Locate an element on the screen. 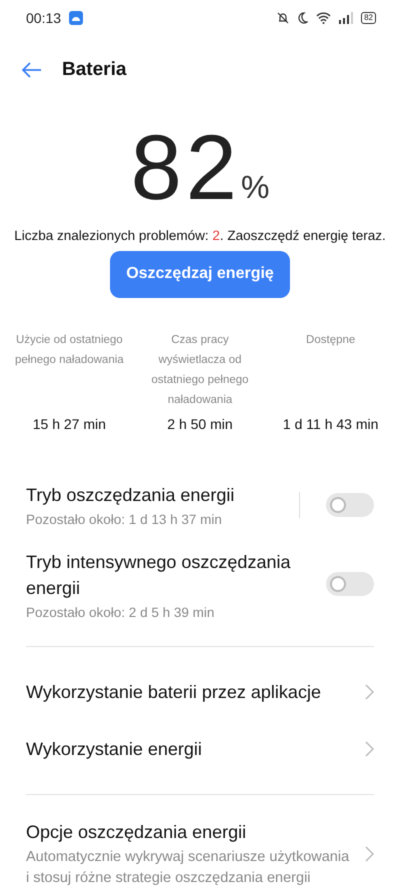 The image size is (400, 889). stat-label: Użycie od ostatniego pełnego naładowania is located at coordinates (69, 350).